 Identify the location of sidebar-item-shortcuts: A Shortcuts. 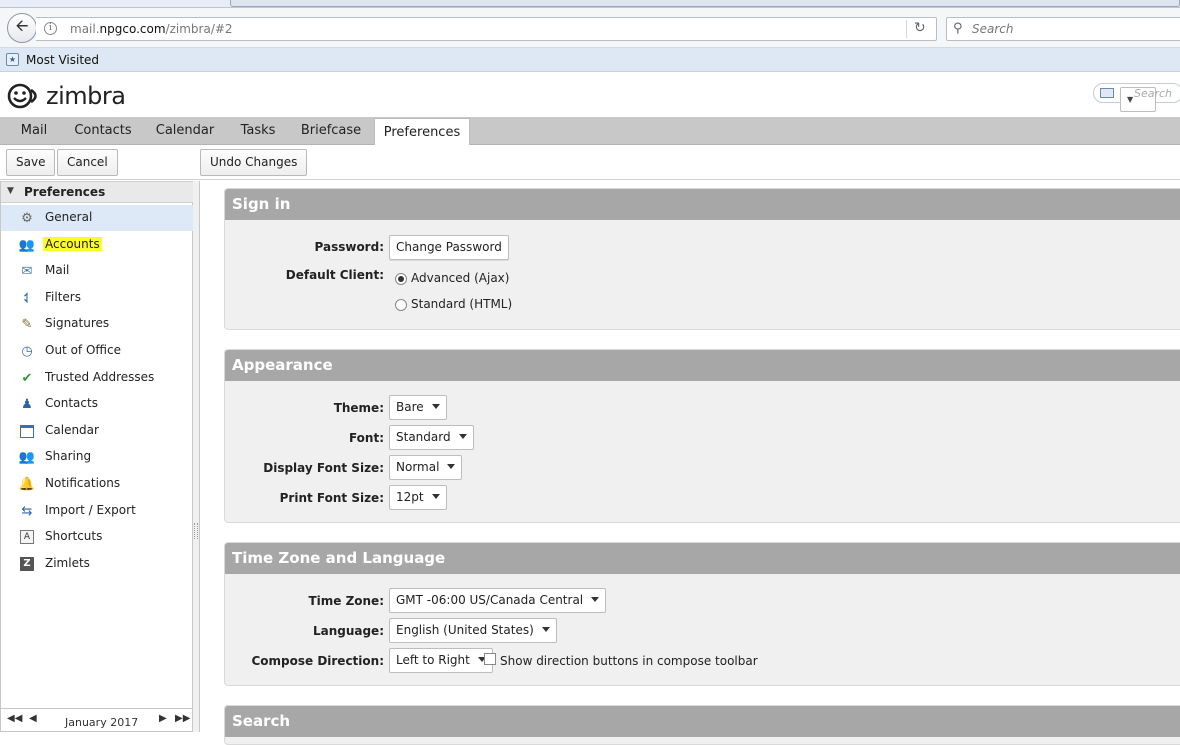
(97, 537).